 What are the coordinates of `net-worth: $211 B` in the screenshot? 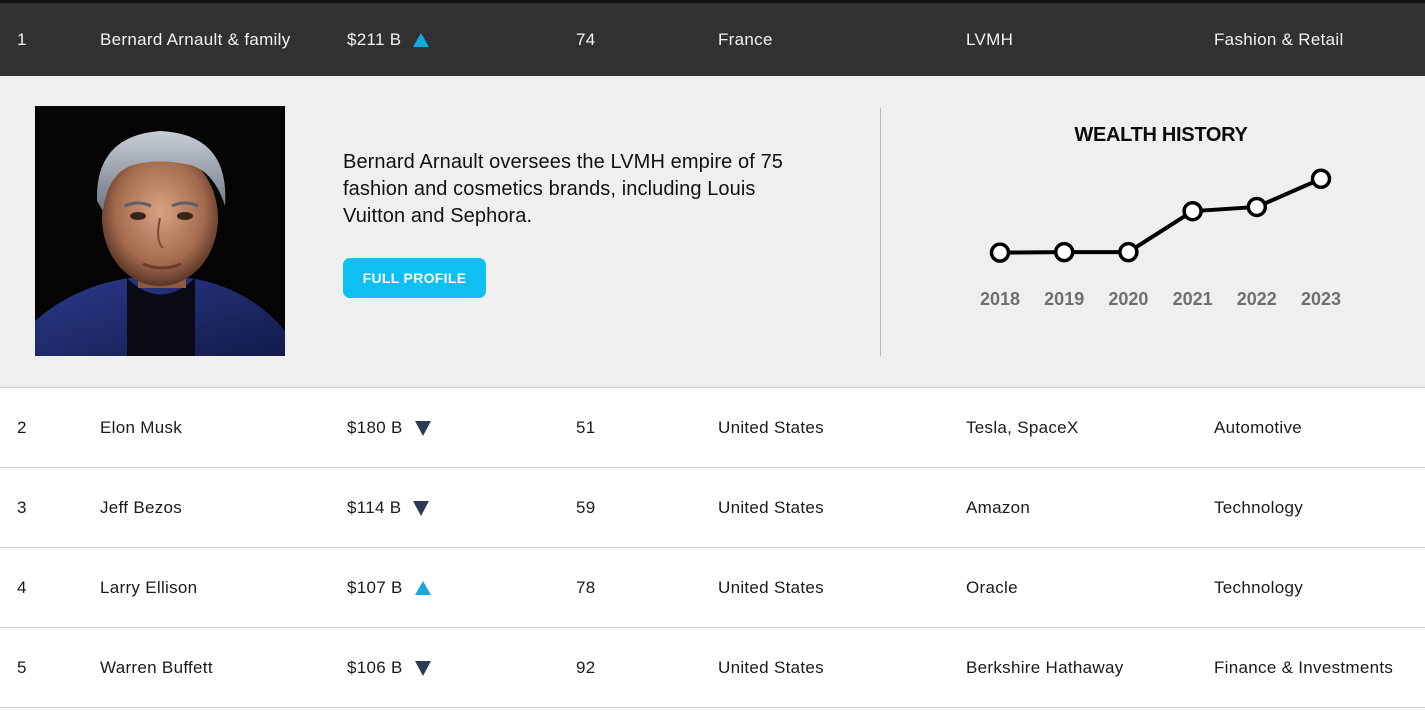 It's located at (388, 39).